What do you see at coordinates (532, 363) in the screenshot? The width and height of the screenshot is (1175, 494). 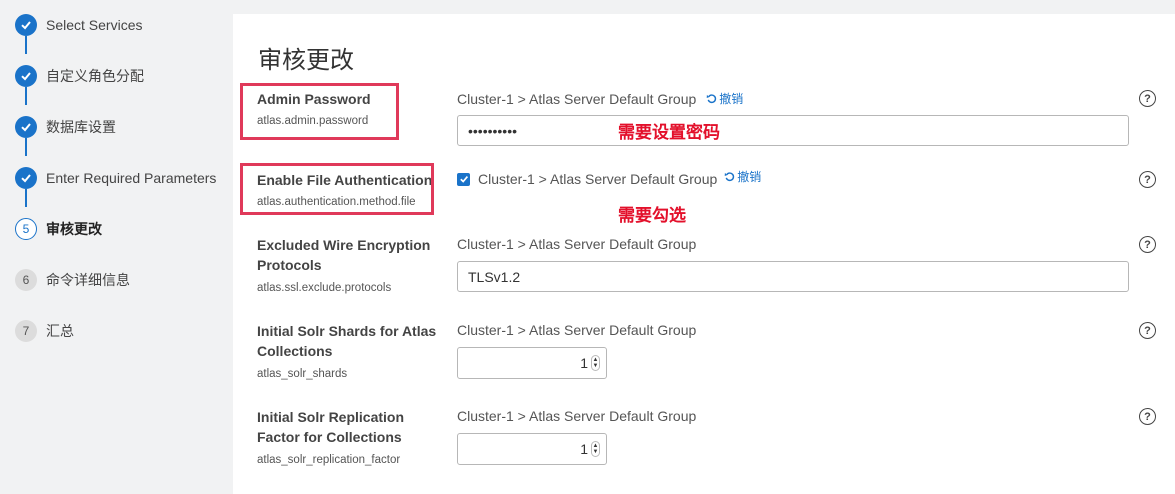 I see `solr-shards-stepper: 1 ▲ ▼` at bounding box center [532, 363].